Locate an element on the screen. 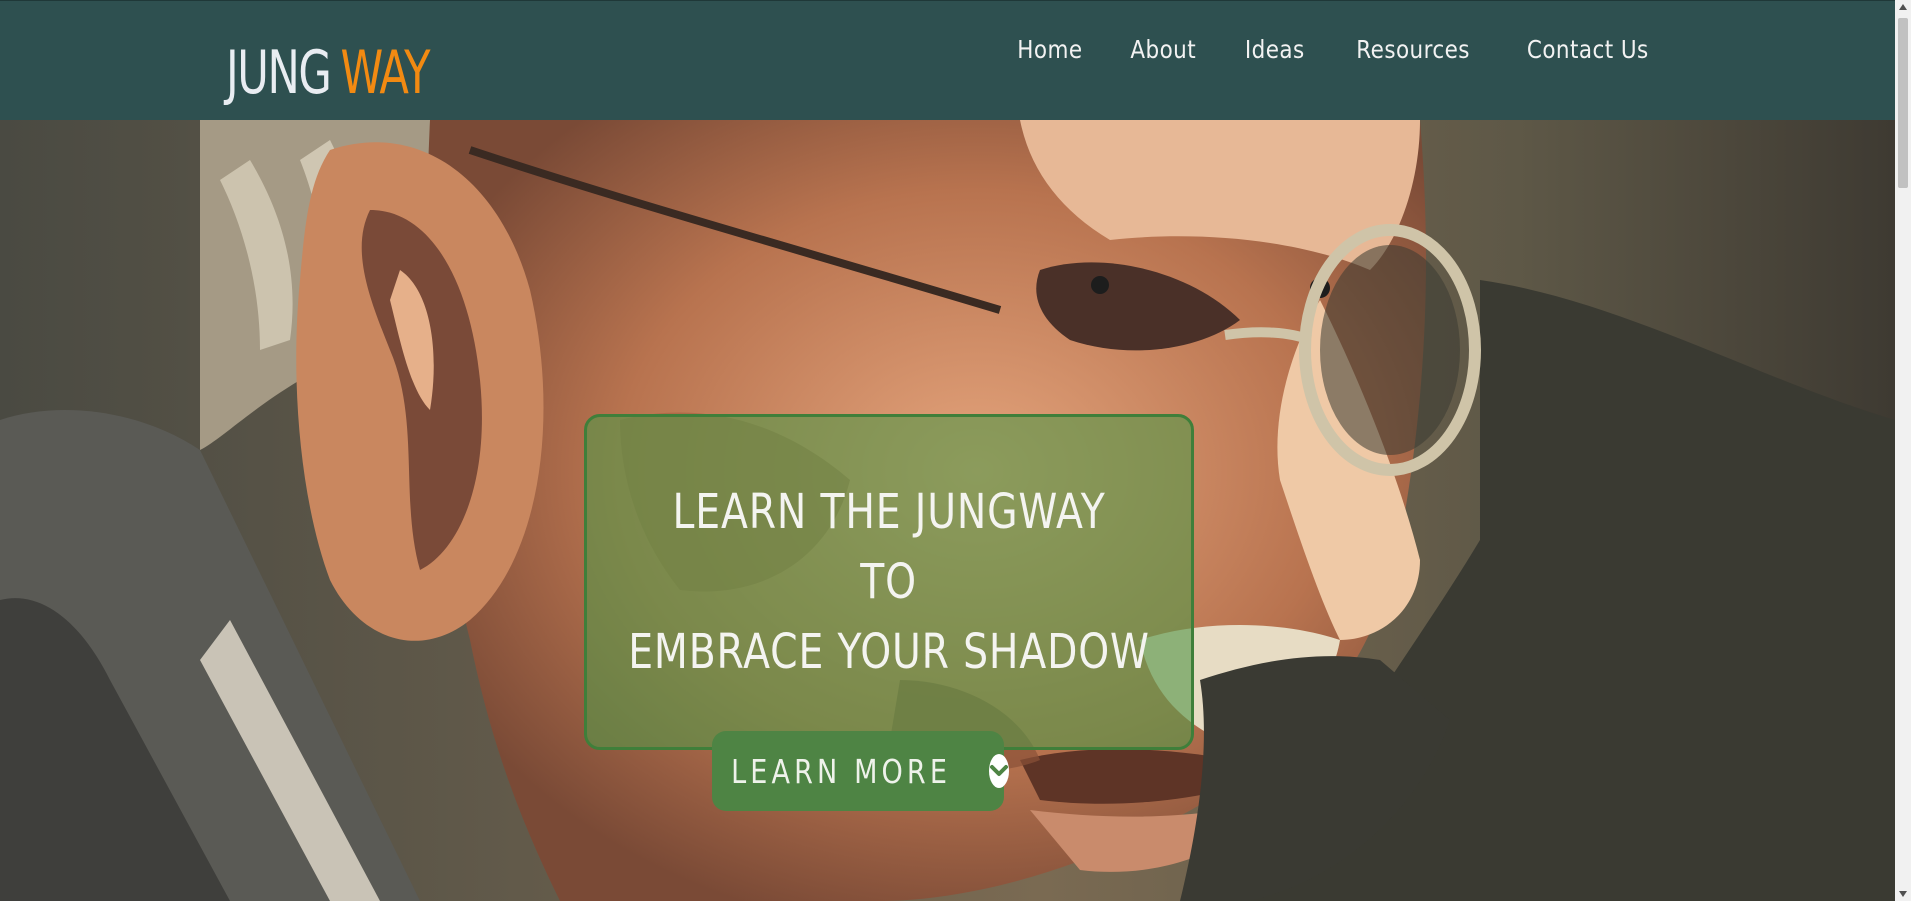 The image size is (1911, 901). hero-headline-line-2: TO is located at coordinates (889, 582).